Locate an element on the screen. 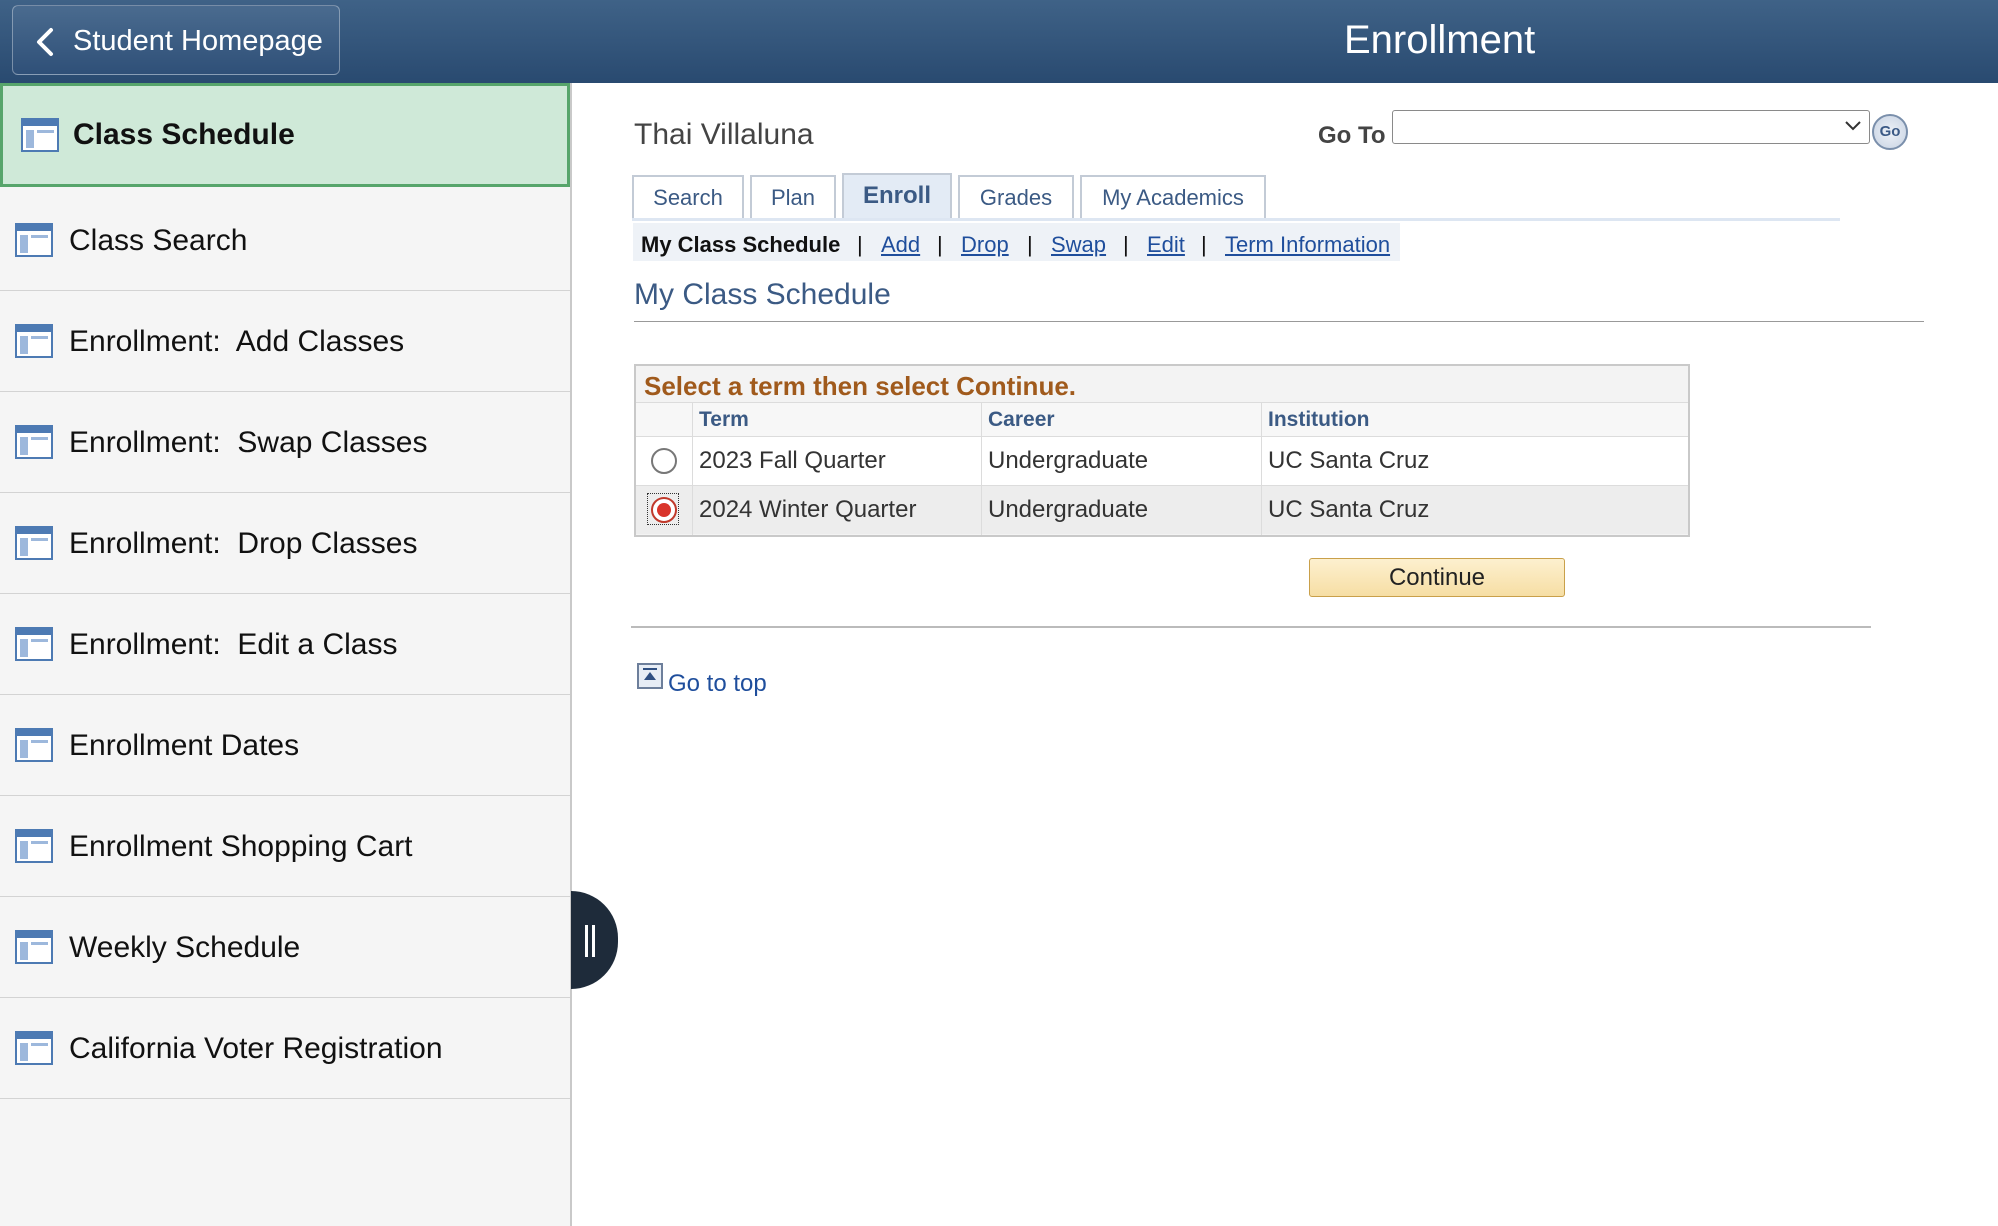 This screenshot has height=1226, width=1998. cell-term: 2023 Fall Quarter is located at coordinates (792, 460).